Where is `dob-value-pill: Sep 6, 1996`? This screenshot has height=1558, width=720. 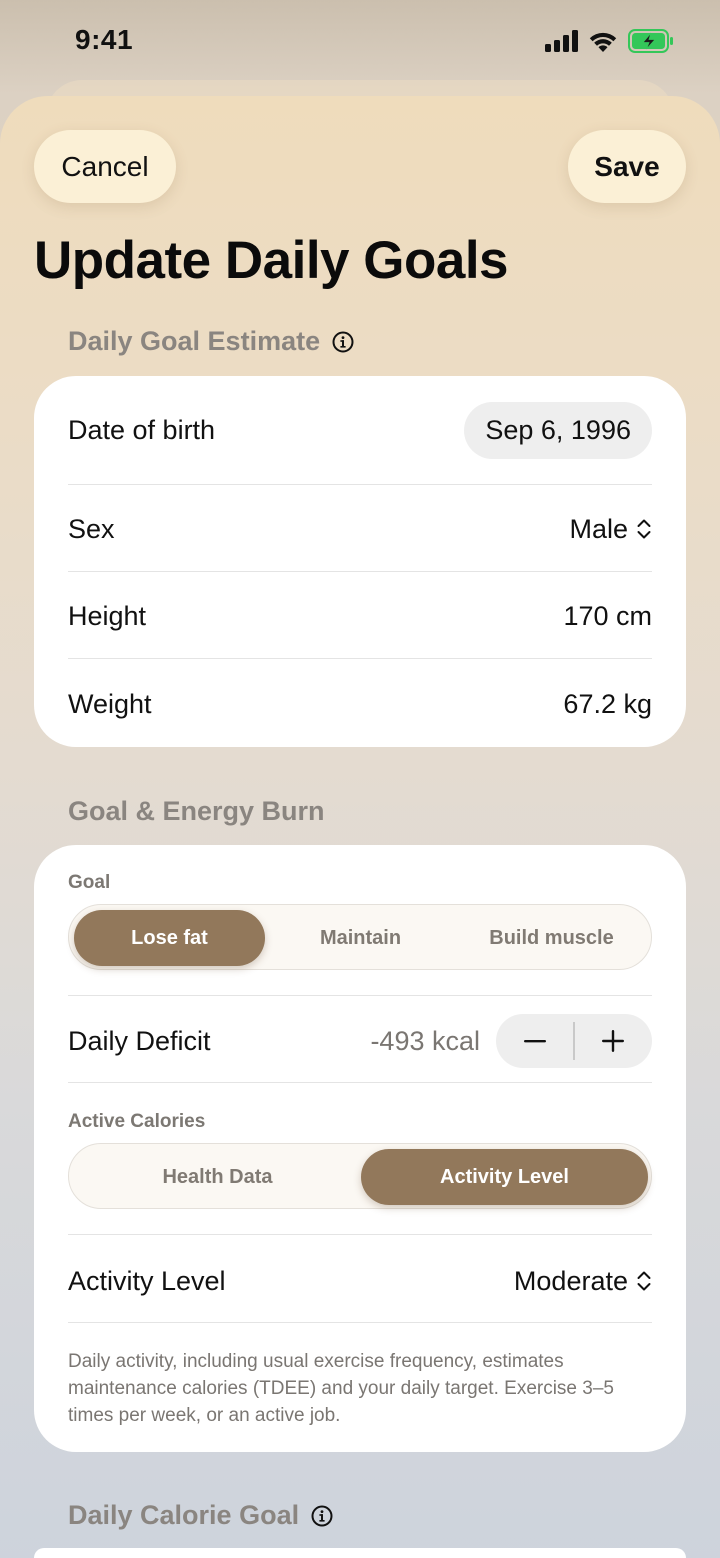
dob-value-pill: Sep 6, 1996 is located at coordinates (558, 430).